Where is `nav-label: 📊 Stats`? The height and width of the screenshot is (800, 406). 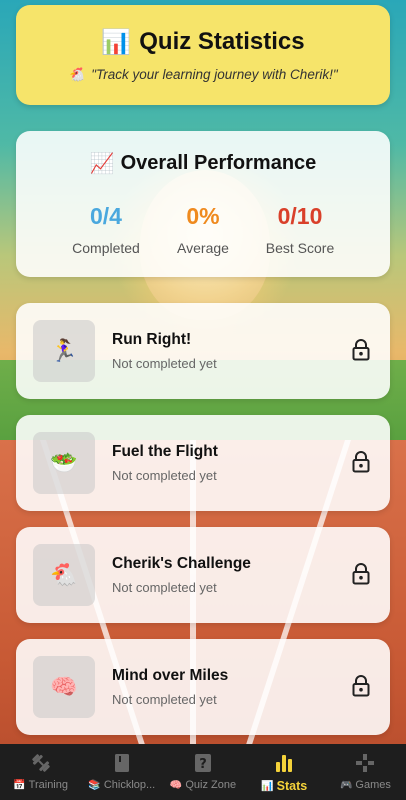
nav-label: 📊 Stats is located at coordinates (284, 786).